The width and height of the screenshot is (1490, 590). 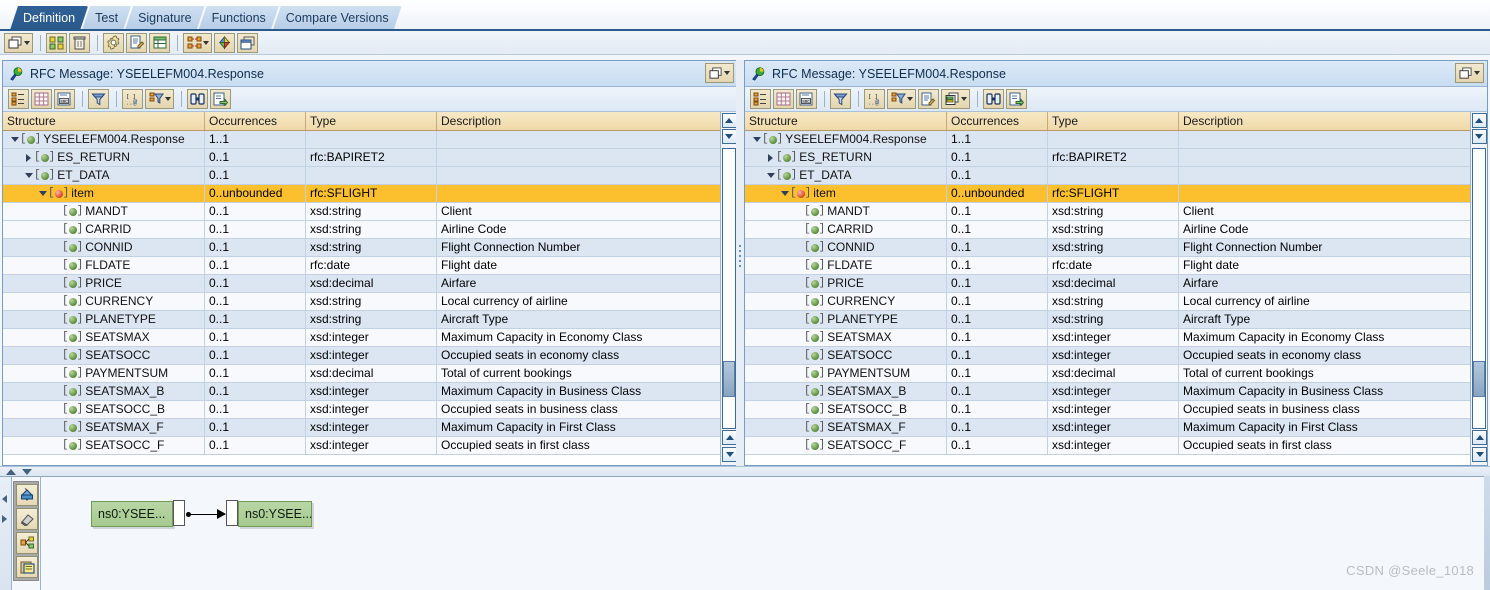 What do you see at coordinates (179, 513) in the screenshot?
I see `source-node-port` at bounding box center [179, 513].